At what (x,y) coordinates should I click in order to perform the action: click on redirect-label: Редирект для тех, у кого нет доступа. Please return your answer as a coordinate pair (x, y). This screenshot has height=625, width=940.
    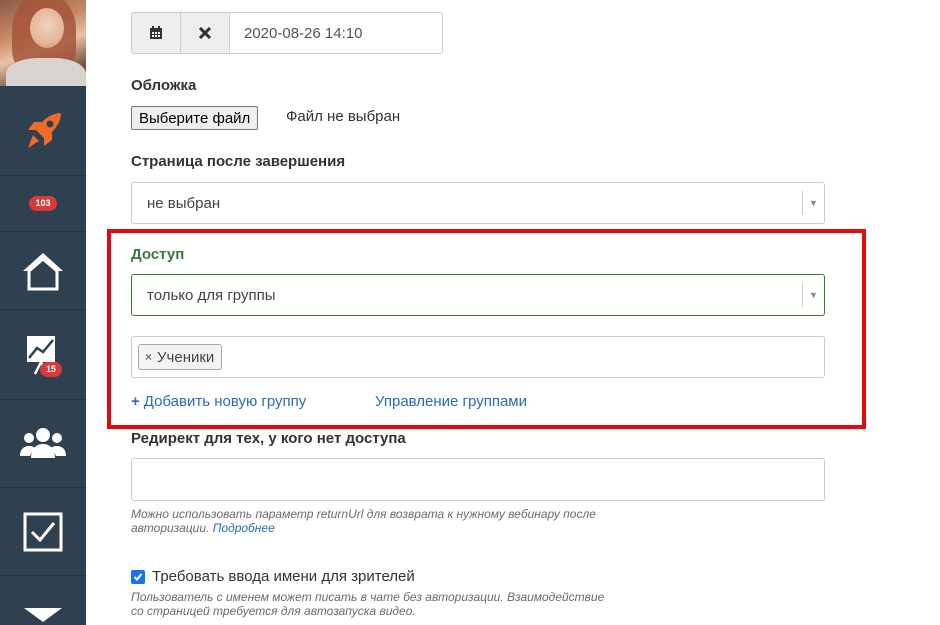
    Looking at the image, I should click on (268, 438).